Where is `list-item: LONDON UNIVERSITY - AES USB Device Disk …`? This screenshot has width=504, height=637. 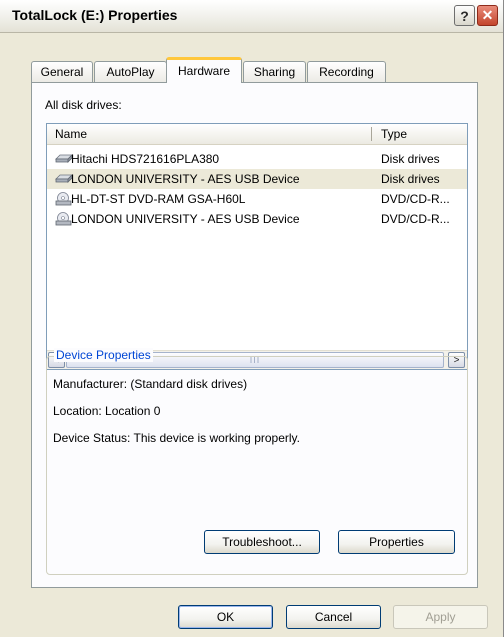 list-item: LONDON UNIVERSITY - AES USB Device Disk … is located at coordinates (257, 179).